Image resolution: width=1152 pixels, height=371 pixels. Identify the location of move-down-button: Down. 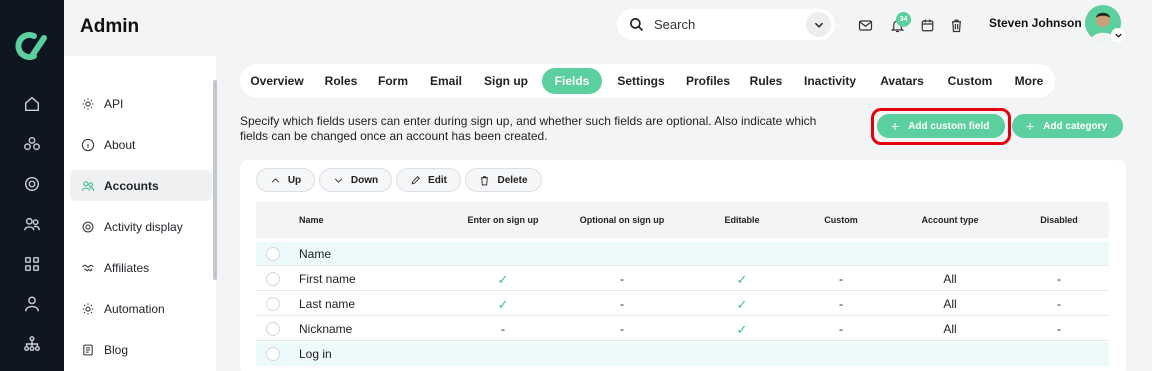
(355, 180).